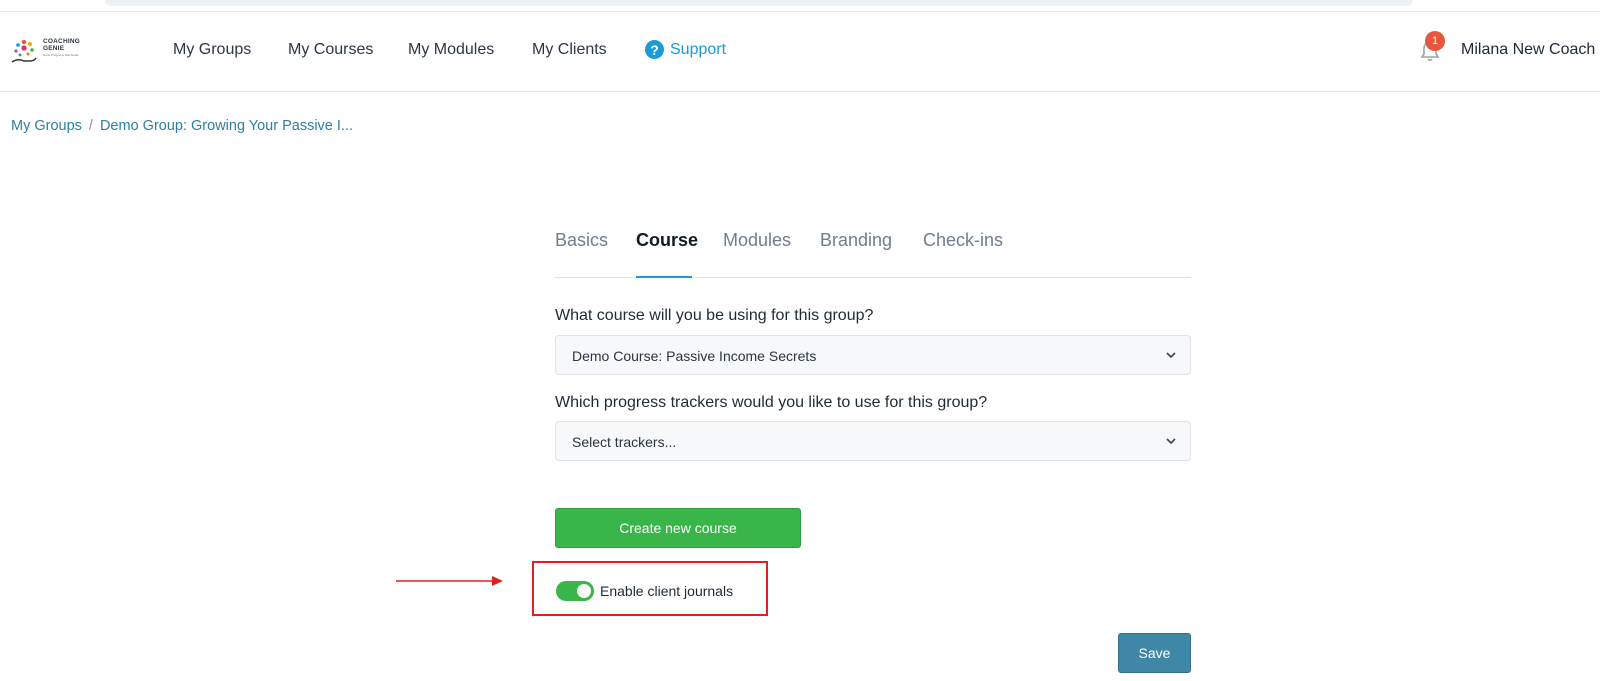 This screenshot has width=1600, height=681. I want to click on user-menu: Milana New Coach L, so click(1530, 50).